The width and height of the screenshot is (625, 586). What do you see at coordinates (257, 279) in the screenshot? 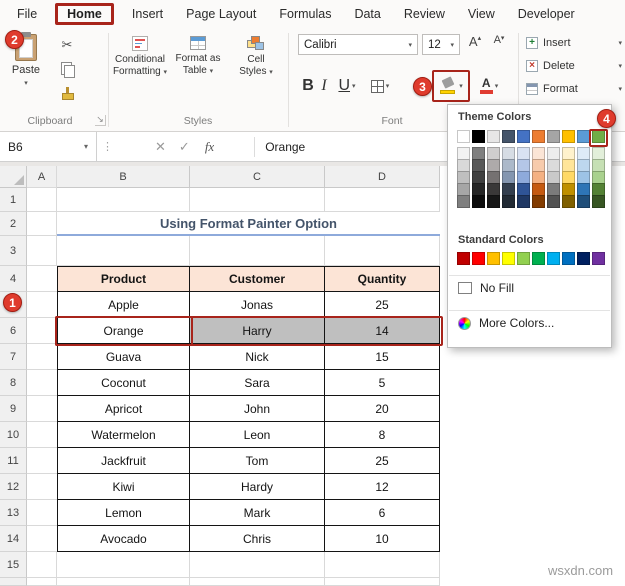
I see `table-header-customer: Customer` at bounding box center [257, 279].